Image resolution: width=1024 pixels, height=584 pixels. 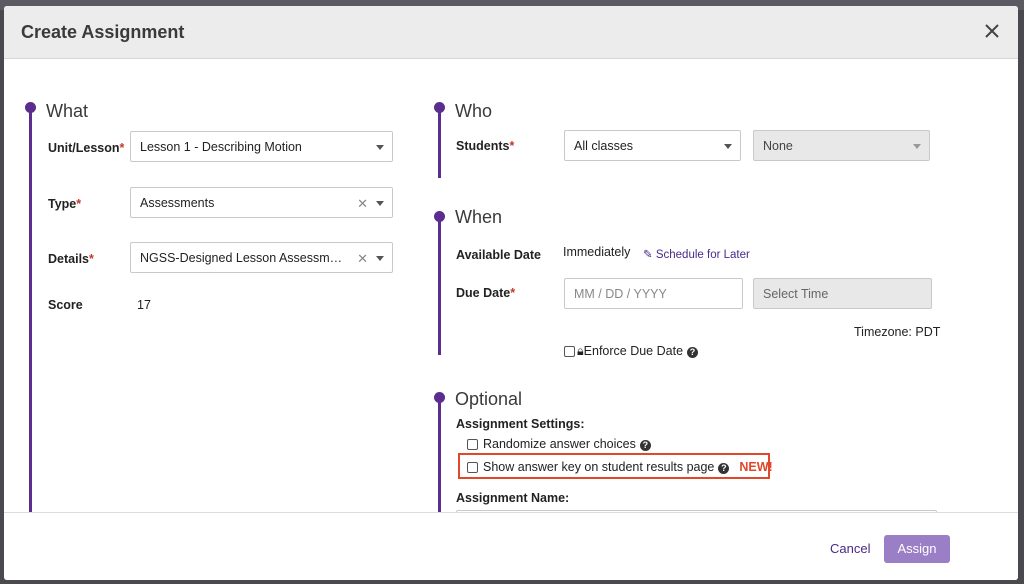 I want to click on type-label: Type*, so click(x=65, y=204).